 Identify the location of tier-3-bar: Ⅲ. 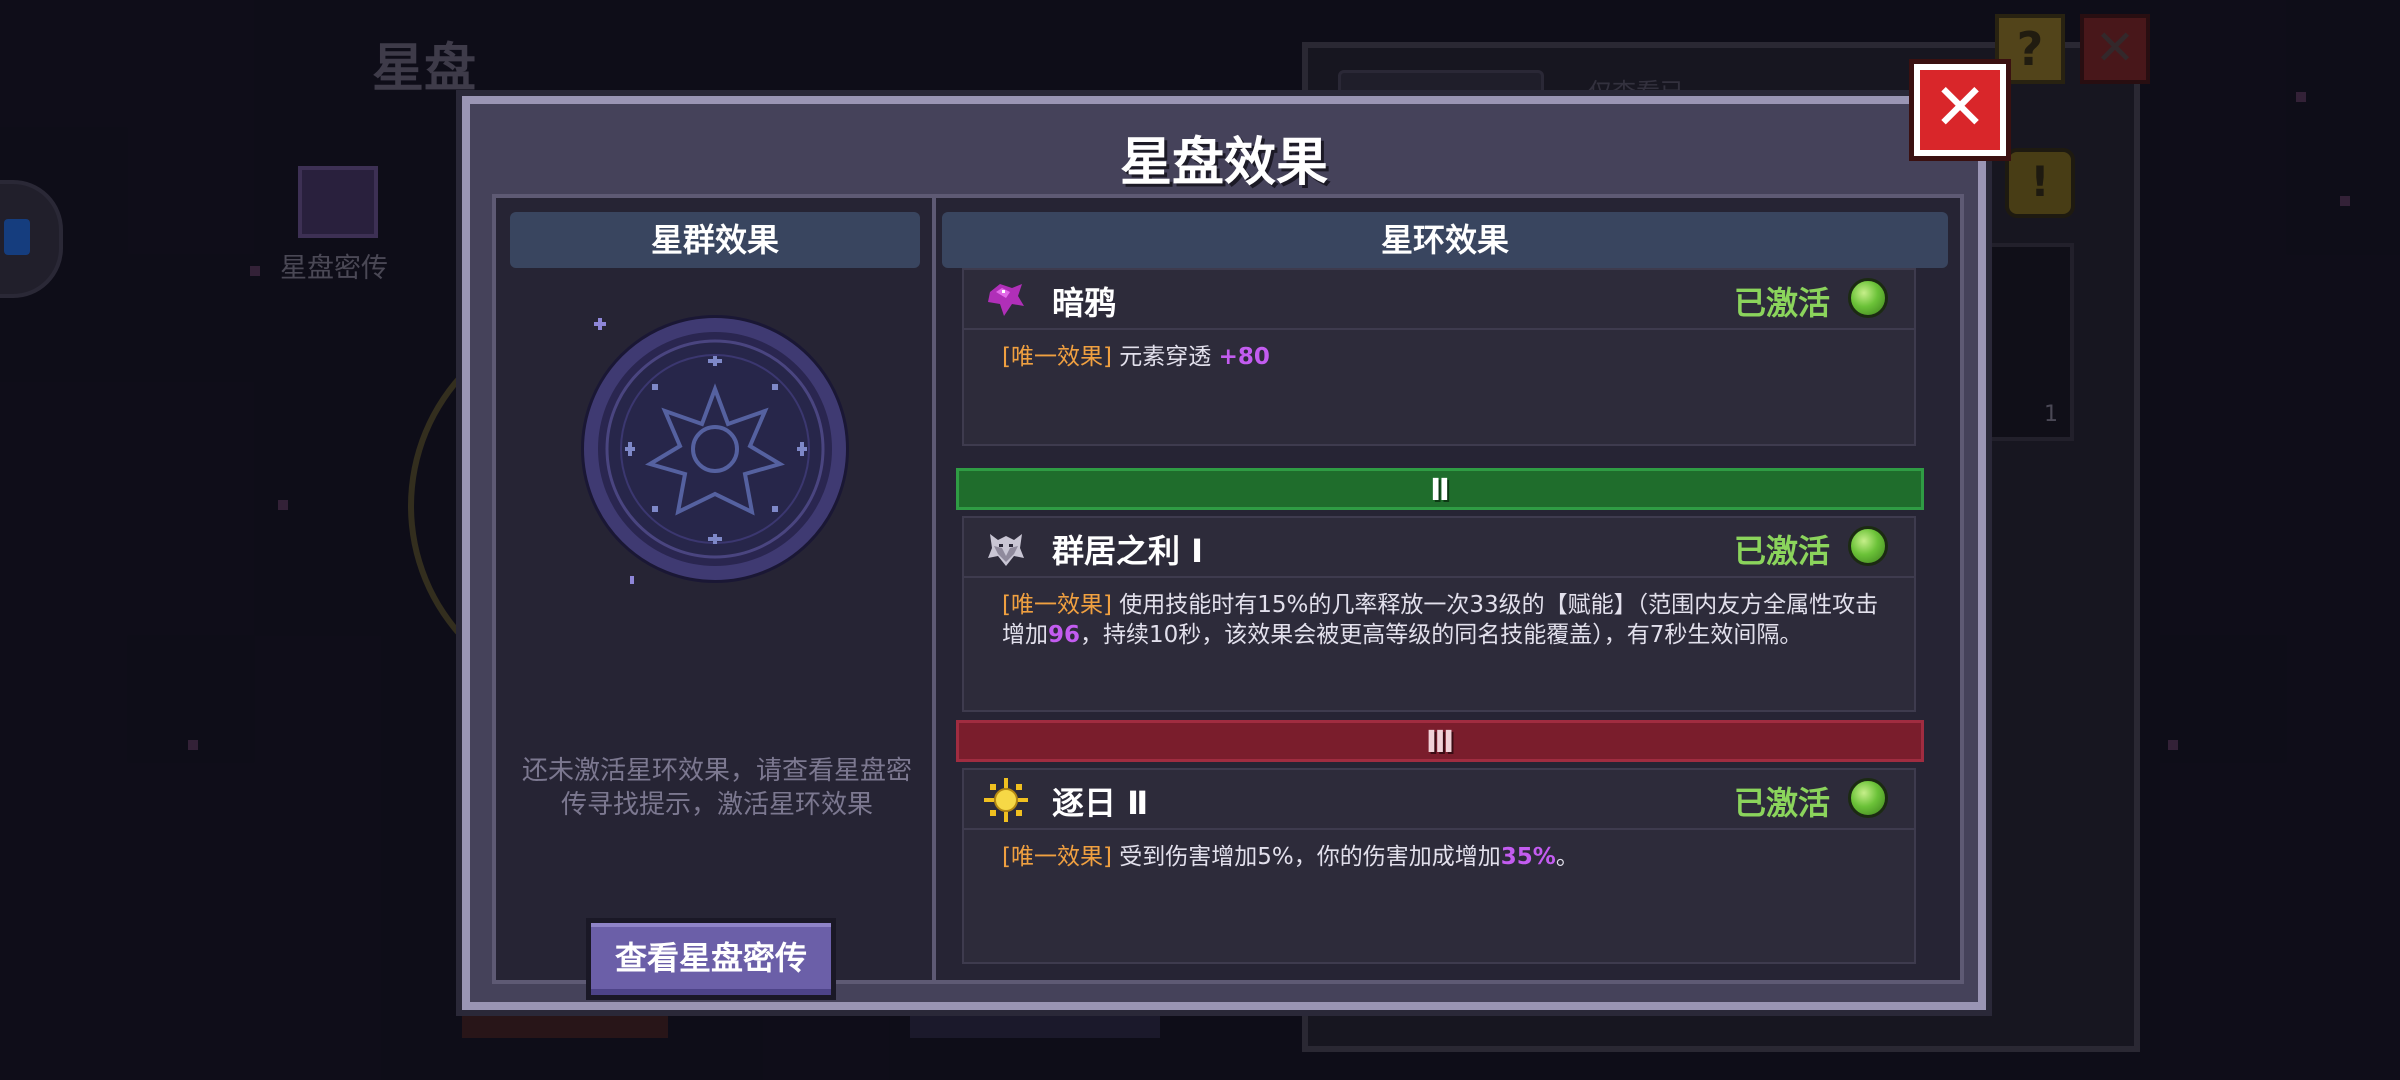
(1440, 741).